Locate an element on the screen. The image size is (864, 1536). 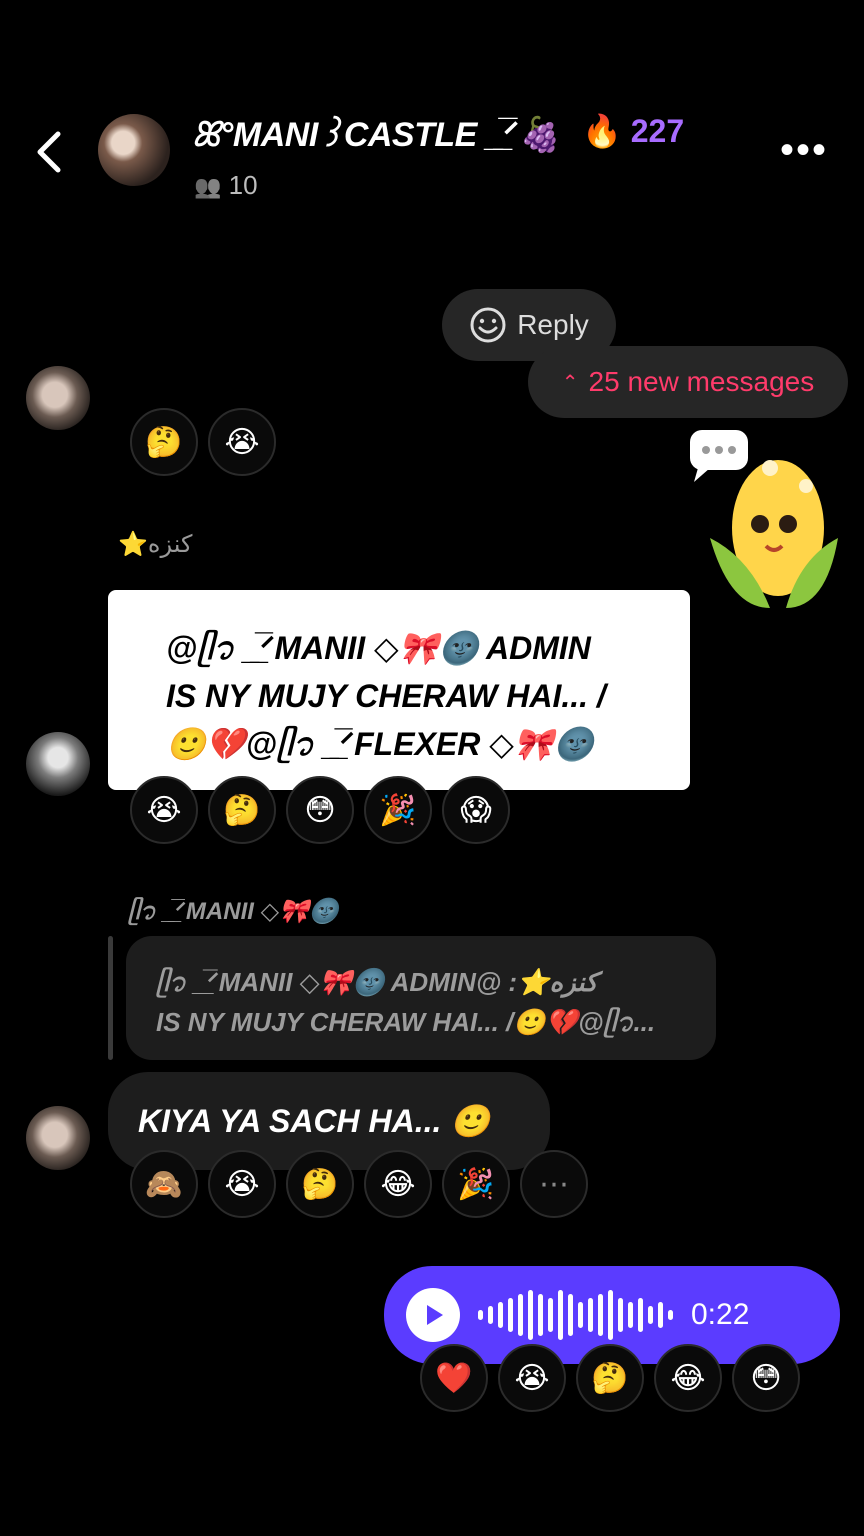
sender-name: ᥫ᭡ _̲̅ᐟMANII ◇🎀🌚 is located at coordinates (233, 911).